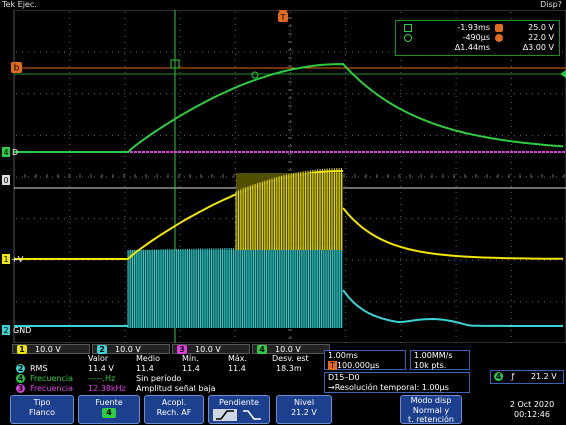  I want to click on meas-row2-note: Sin período, so click(159, 378).